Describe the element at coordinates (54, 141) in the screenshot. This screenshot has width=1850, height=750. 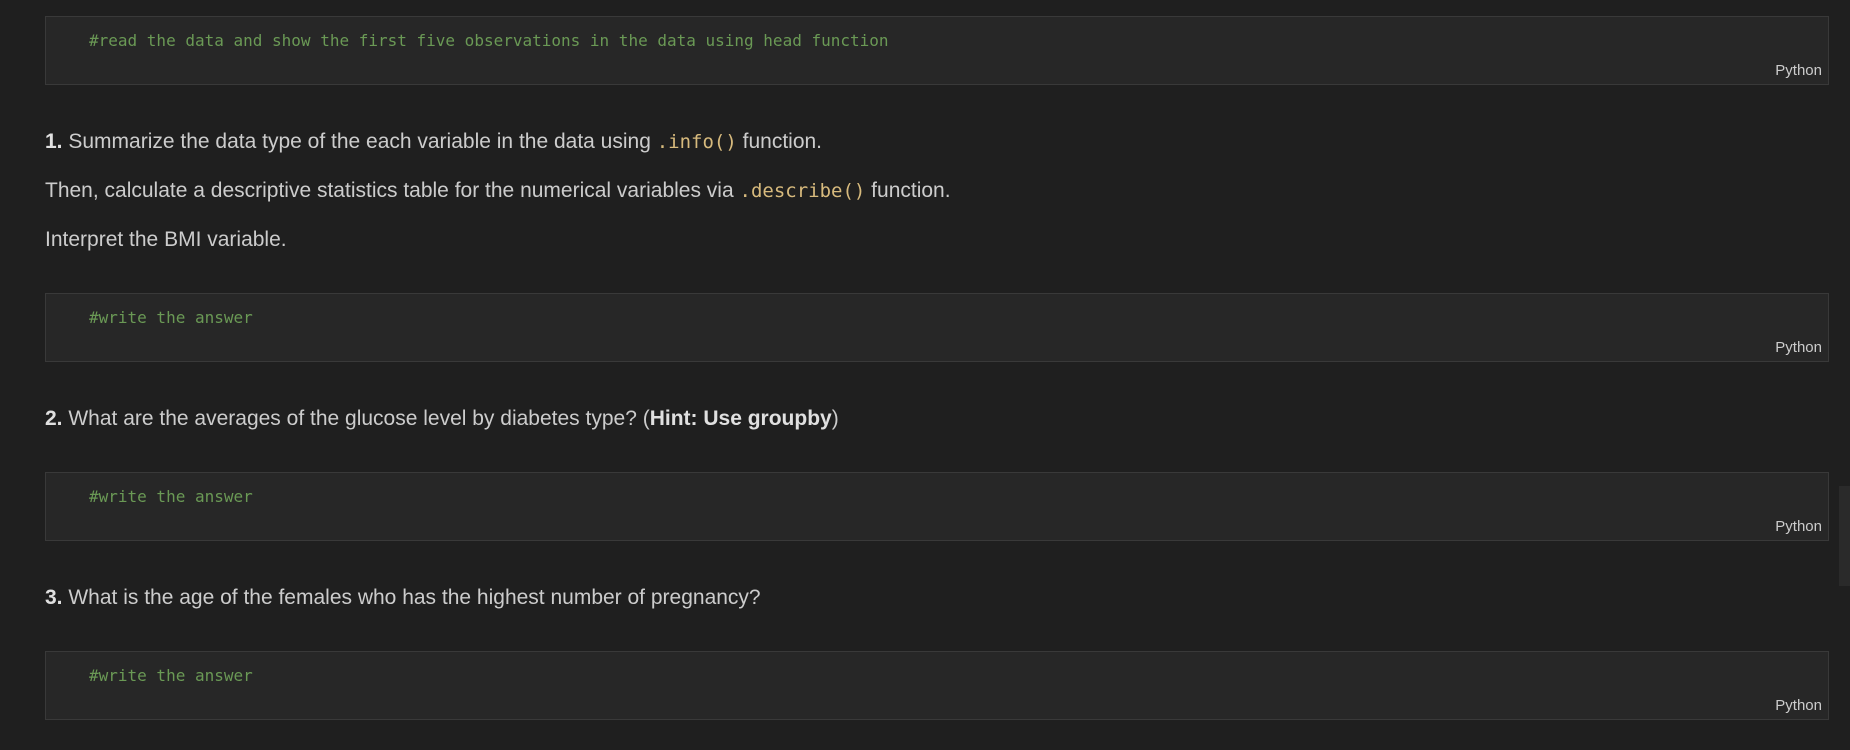
I see `question-number: 1.` at that location.